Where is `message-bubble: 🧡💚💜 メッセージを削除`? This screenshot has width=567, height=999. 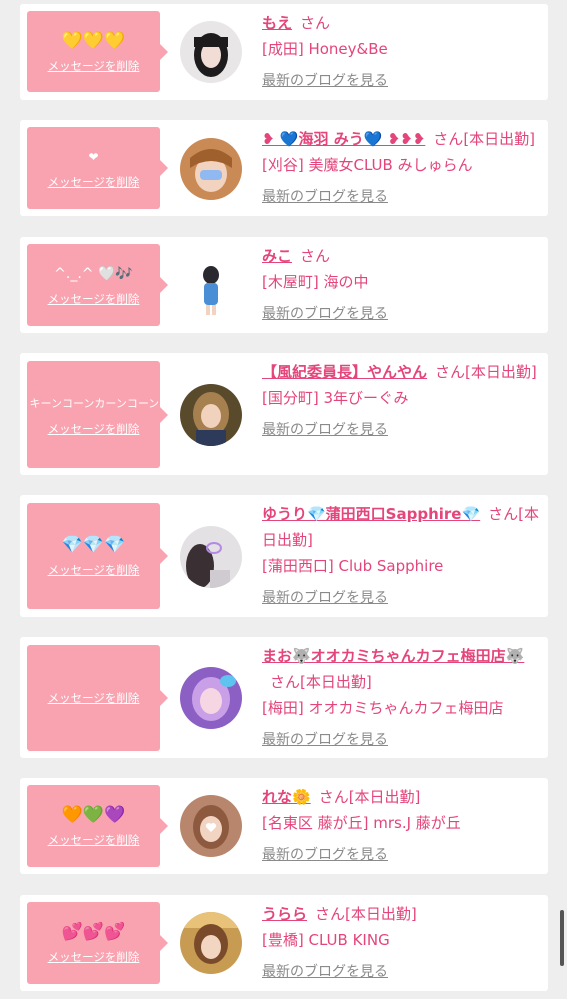 message-bubble: 🧡💚💜 メッセージを削除 is located at coordinates (97, 826).